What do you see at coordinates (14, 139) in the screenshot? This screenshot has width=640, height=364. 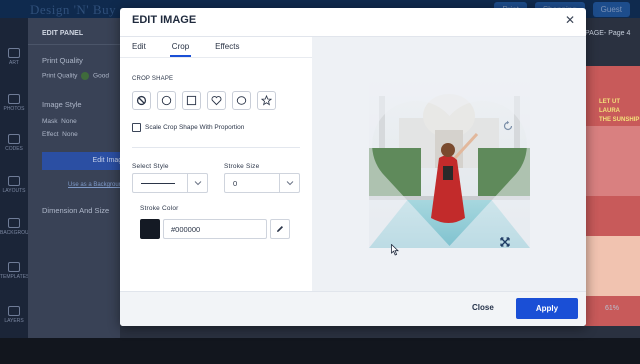 I see `codes-icon` at bounding box center [14, 139].